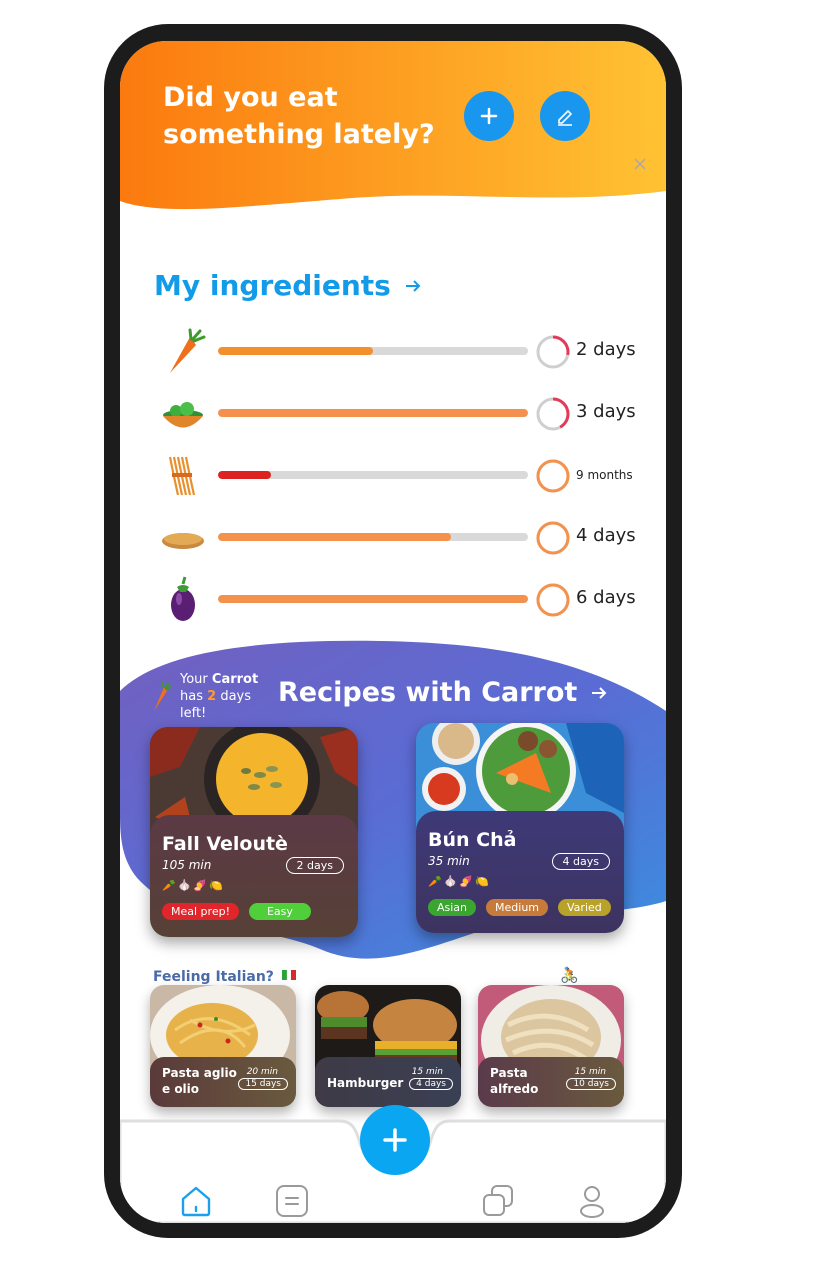 The width and height of the screenshot is (837, 1264). What do you see at coordinates (606, 535) in the screenshot?
I see `remaining-time: 4 days` at bounding box center [606, 535].